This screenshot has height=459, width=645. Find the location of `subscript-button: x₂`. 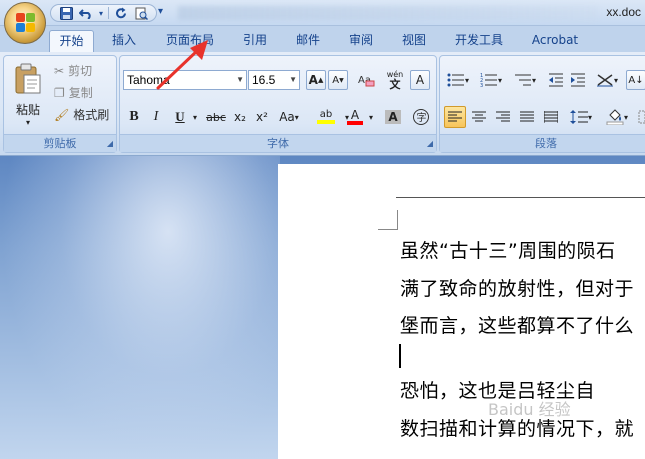

subscript-button: x₂ is located at coordinates (240, 117).